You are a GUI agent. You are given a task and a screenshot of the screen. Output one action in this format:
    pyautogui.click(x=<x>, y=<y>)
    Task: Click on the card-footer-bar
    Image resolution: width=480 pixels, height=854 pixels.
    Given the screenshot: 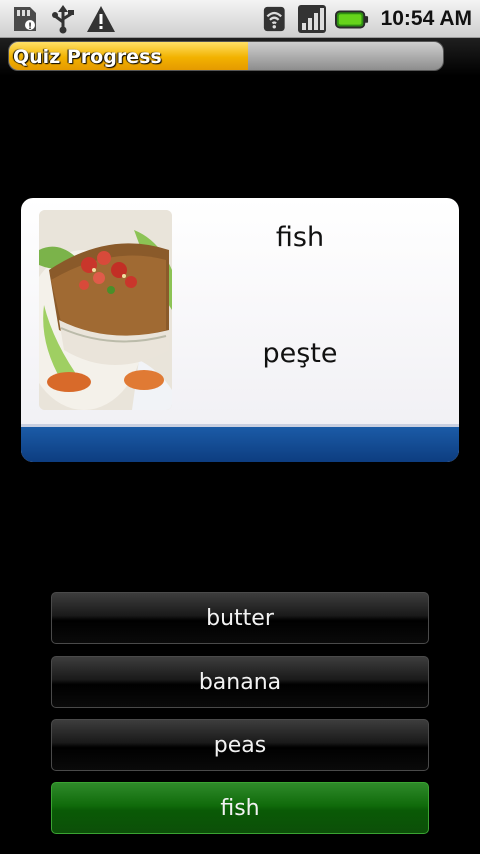 What is the action you would take?
    pyautogui.click(x=240, y=443)
    